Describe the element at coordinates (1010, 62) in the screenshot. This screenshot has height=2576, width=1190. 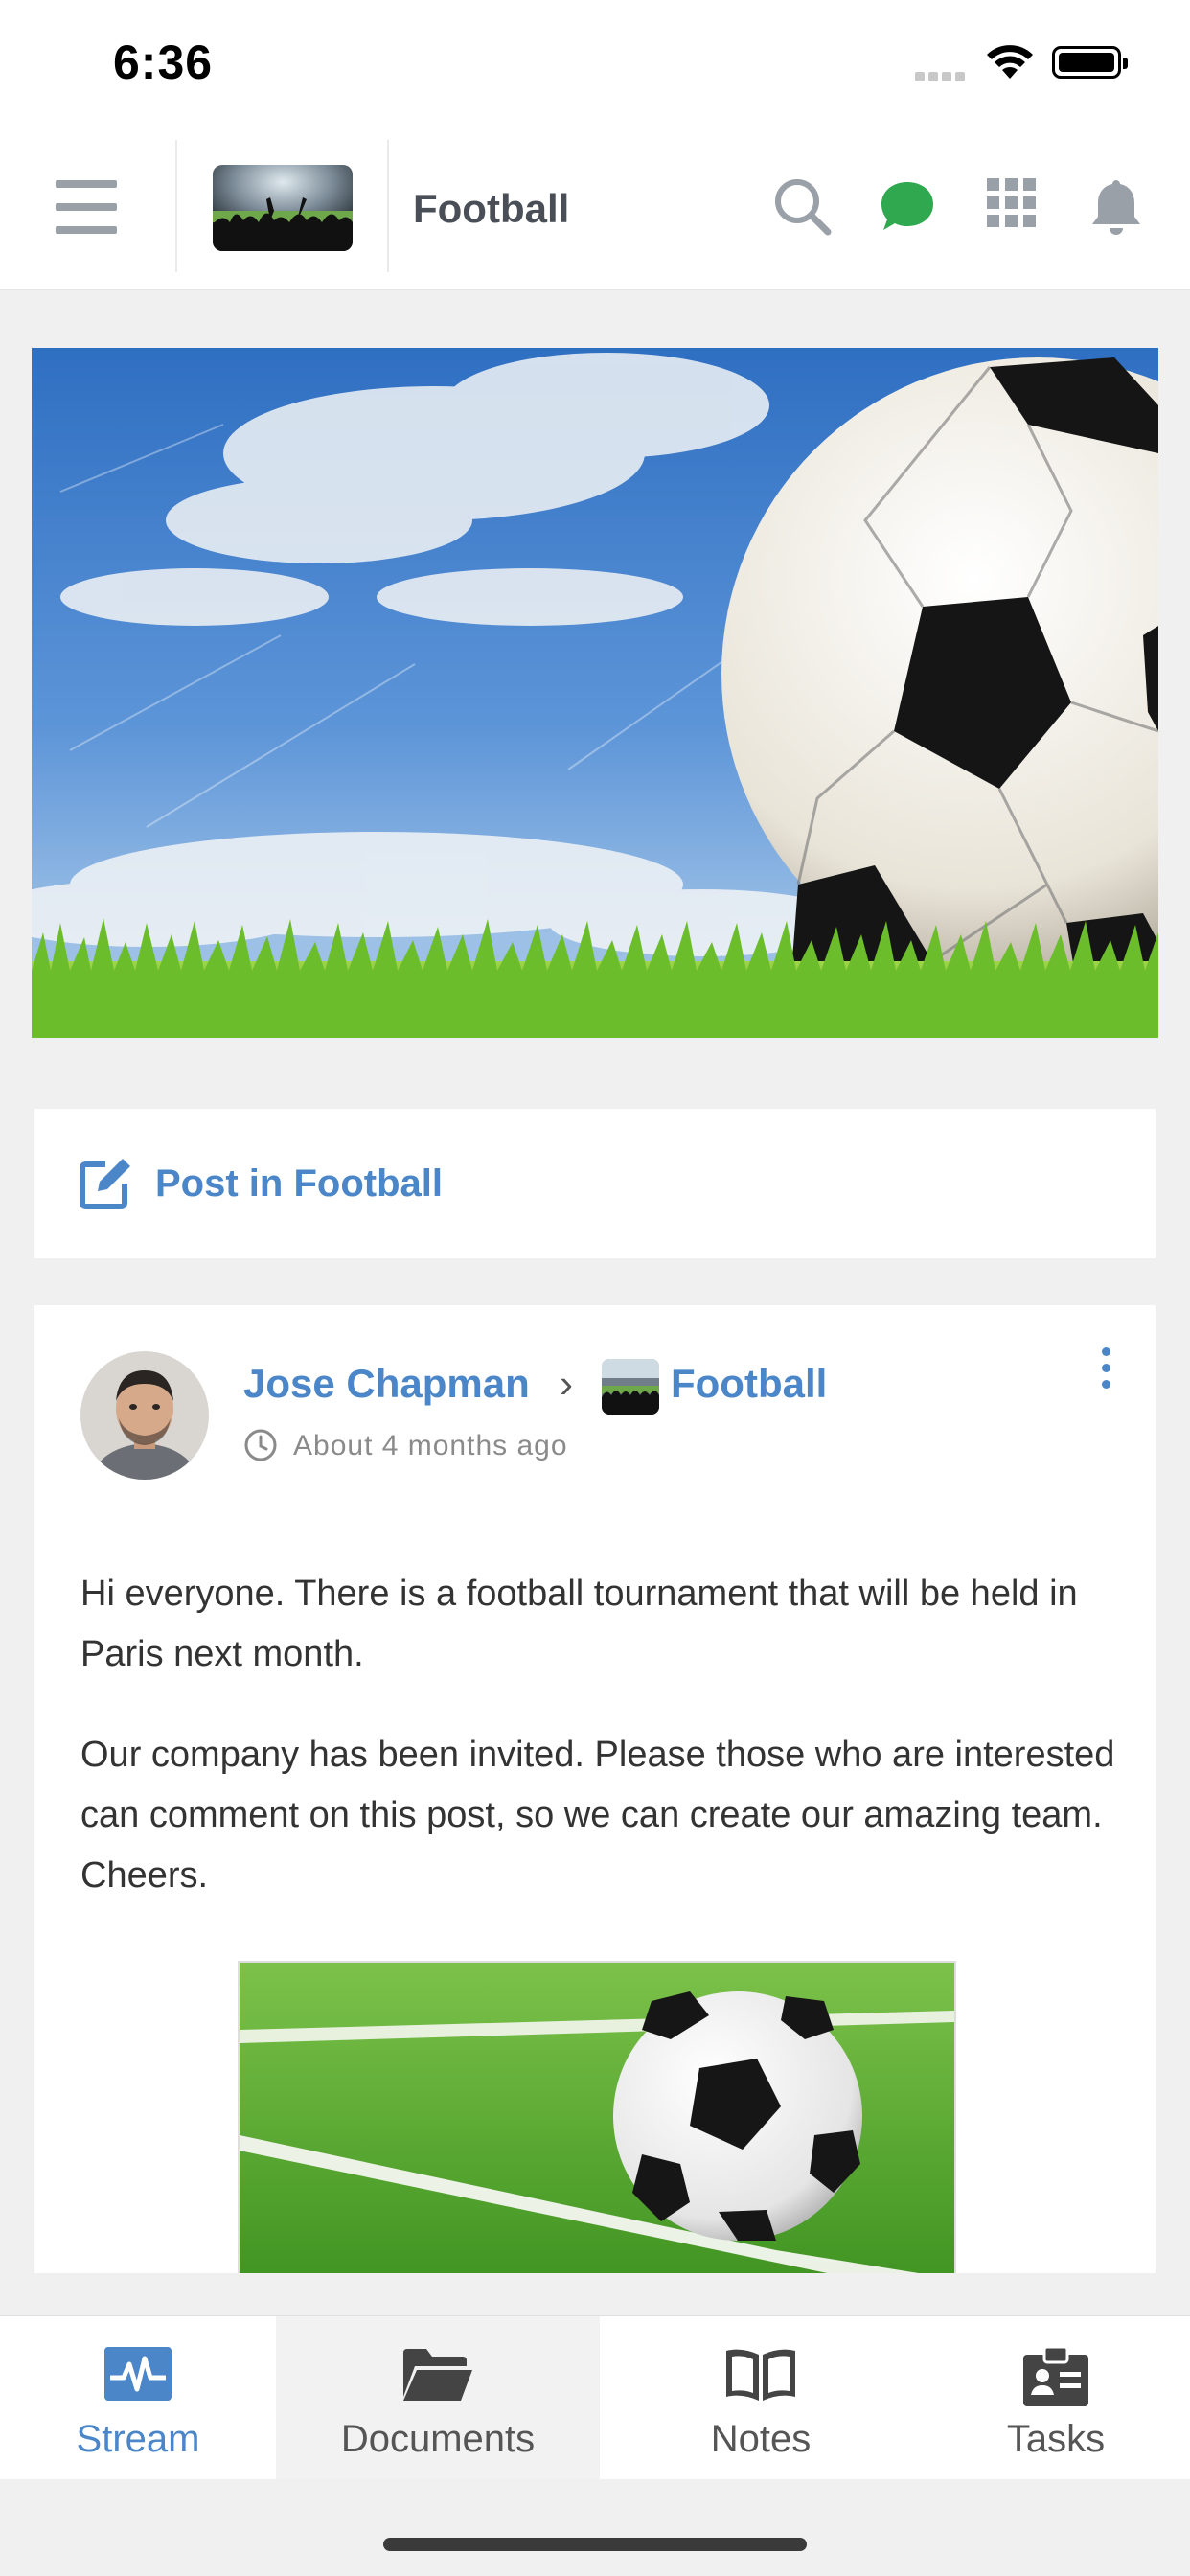
I see `wifi-icon` at that location.